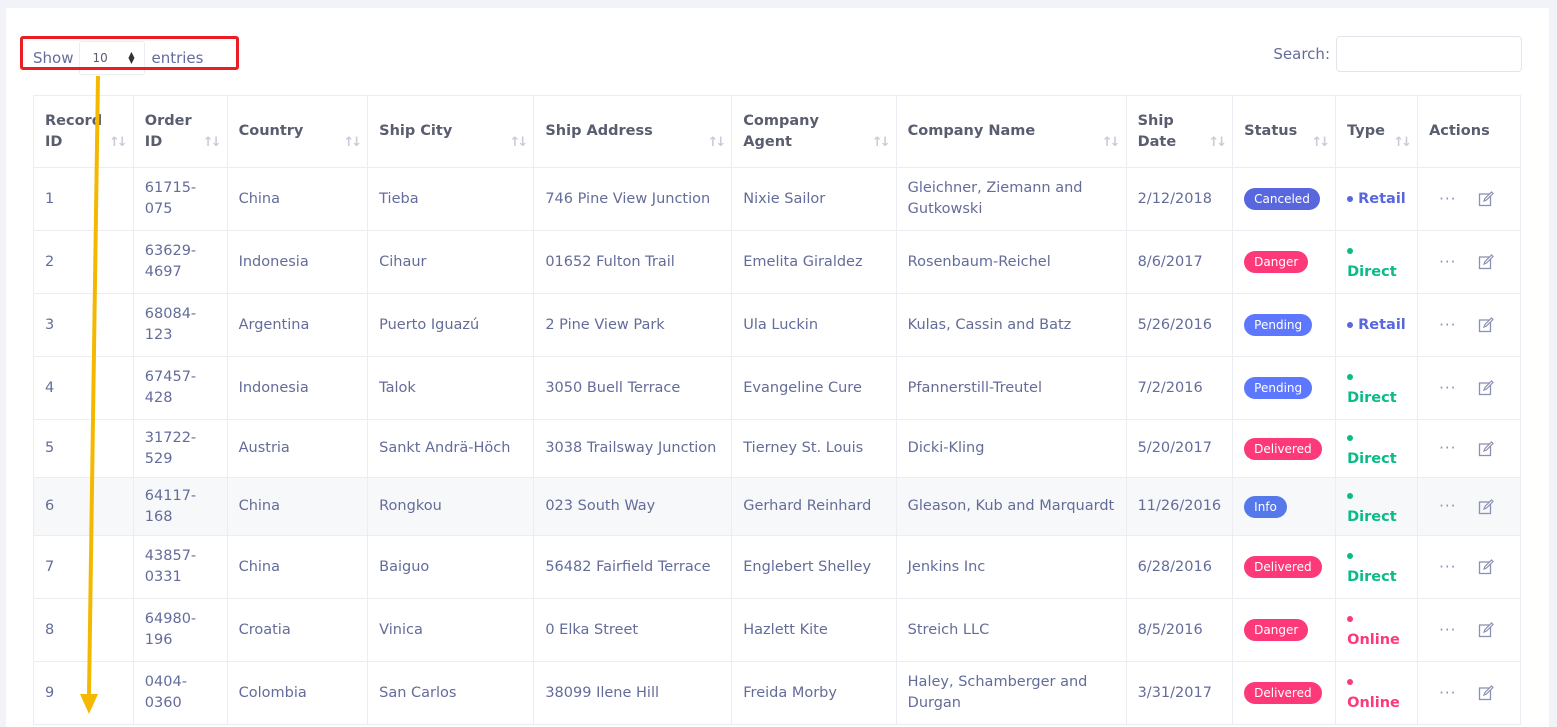 Image resolution: width=1557 pixels, height=727 pixels. What do you see at coordinates (1011, 199) in the screenshot?
I see `cell-company: Gleichner, Ziemann and Gutkowski` at bounding box center [1011, 199].